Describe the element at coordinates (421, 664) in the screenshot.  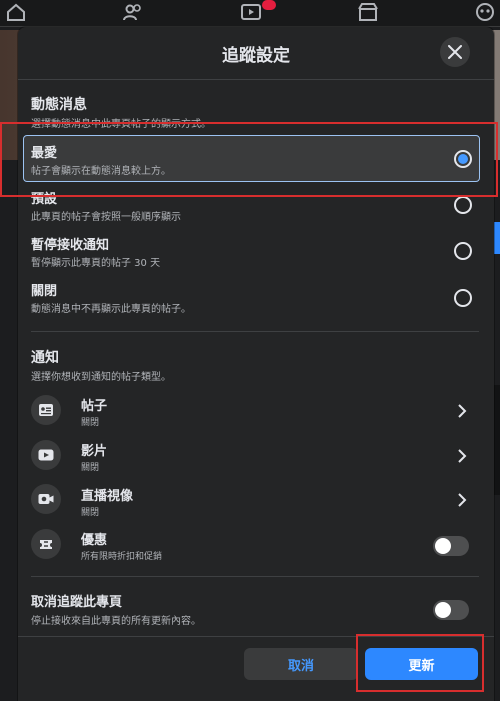
I see `update-button: 更新` at that location.